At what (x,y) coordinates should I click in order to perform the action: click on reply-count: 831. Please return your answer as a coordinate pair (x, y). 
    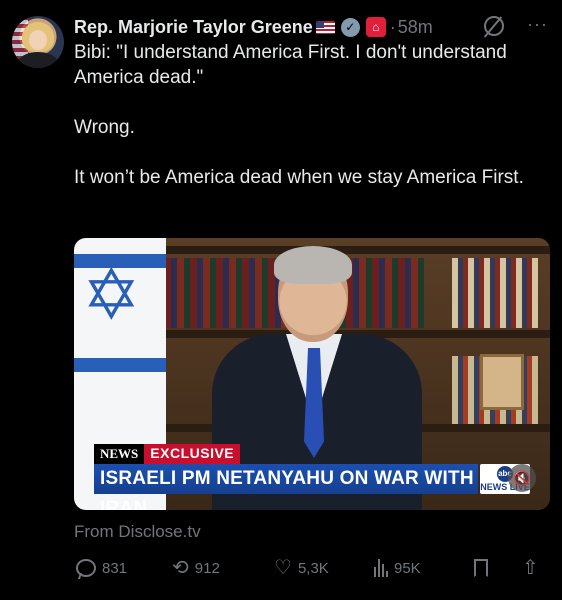
    Looking at the image, I should click on (115, 568).